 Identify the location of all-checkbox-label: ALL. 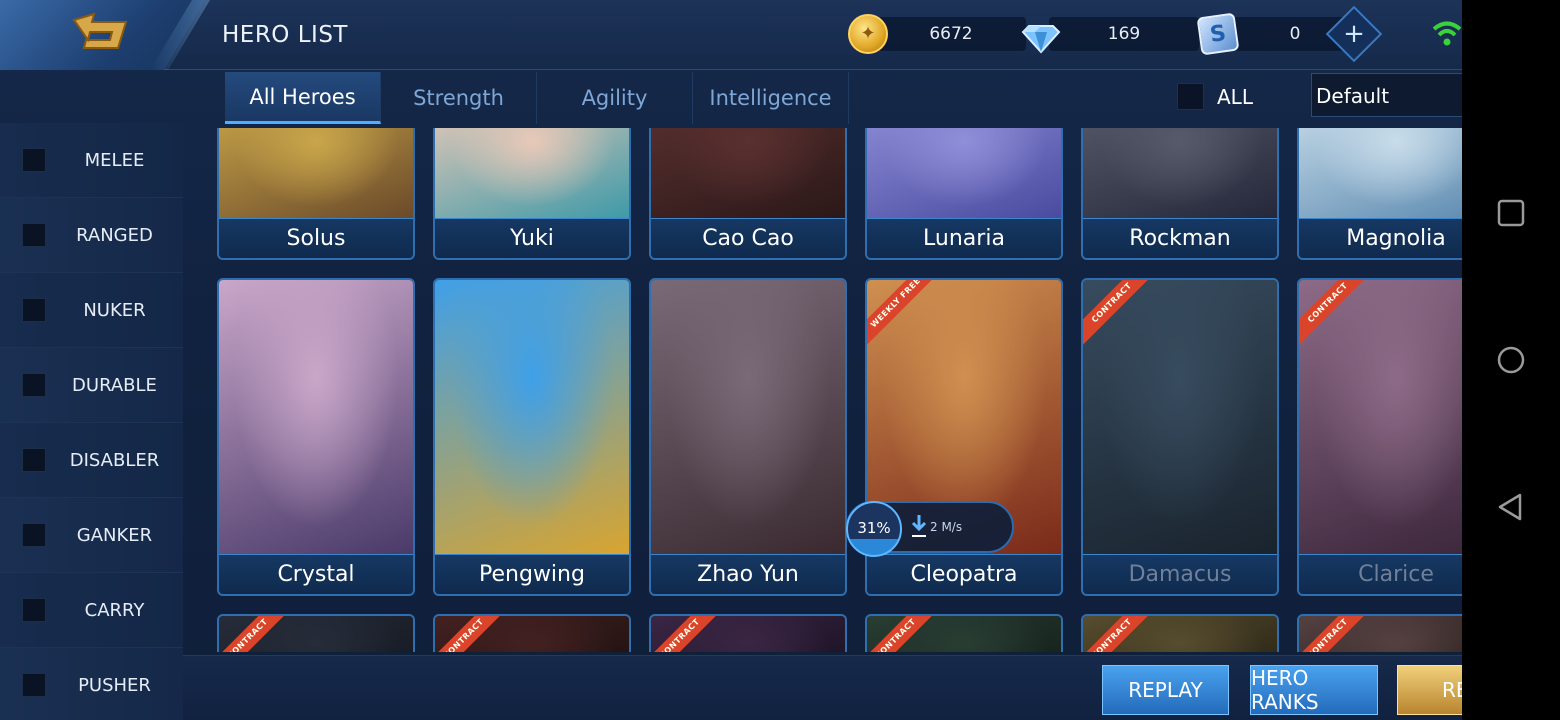
(1235, 97).